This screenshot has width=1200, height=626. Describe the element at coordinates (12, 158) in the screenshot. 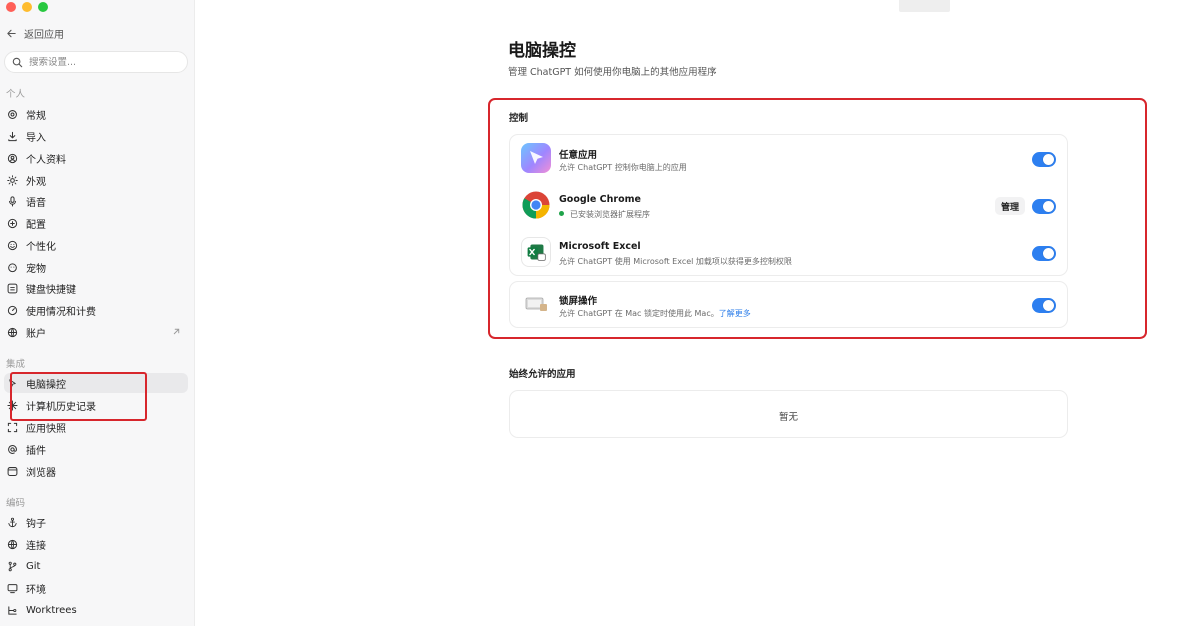

I see `user-icon` at that location.